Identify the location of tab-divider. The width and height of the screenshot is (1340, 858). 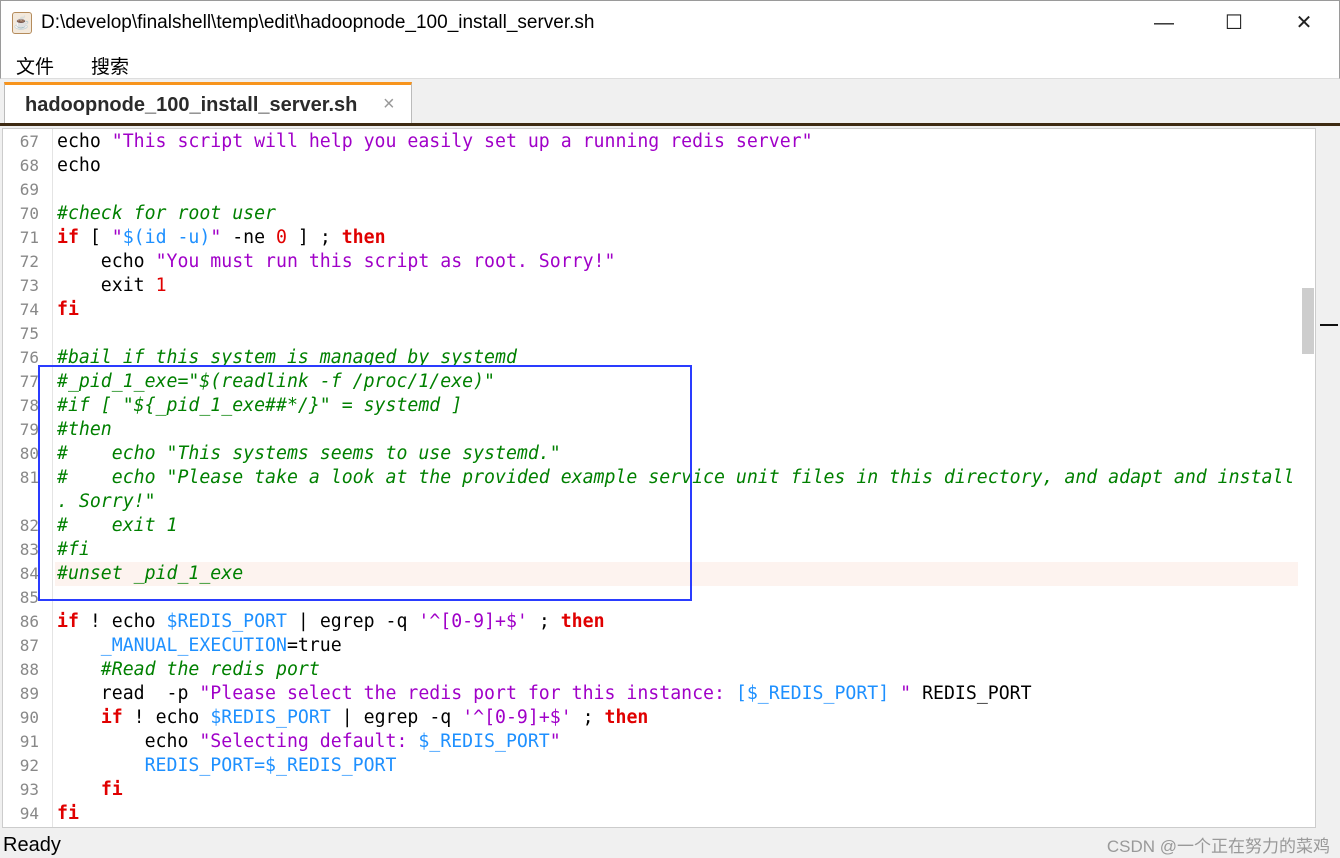
(670, 124).